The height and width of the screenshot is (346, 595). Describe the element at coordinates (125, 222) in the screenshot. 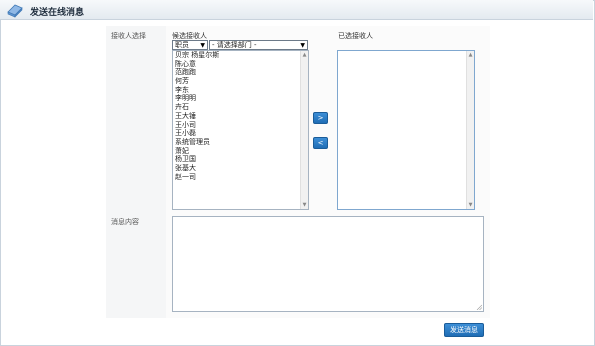

I see `message-label: 消息内容` at that location.